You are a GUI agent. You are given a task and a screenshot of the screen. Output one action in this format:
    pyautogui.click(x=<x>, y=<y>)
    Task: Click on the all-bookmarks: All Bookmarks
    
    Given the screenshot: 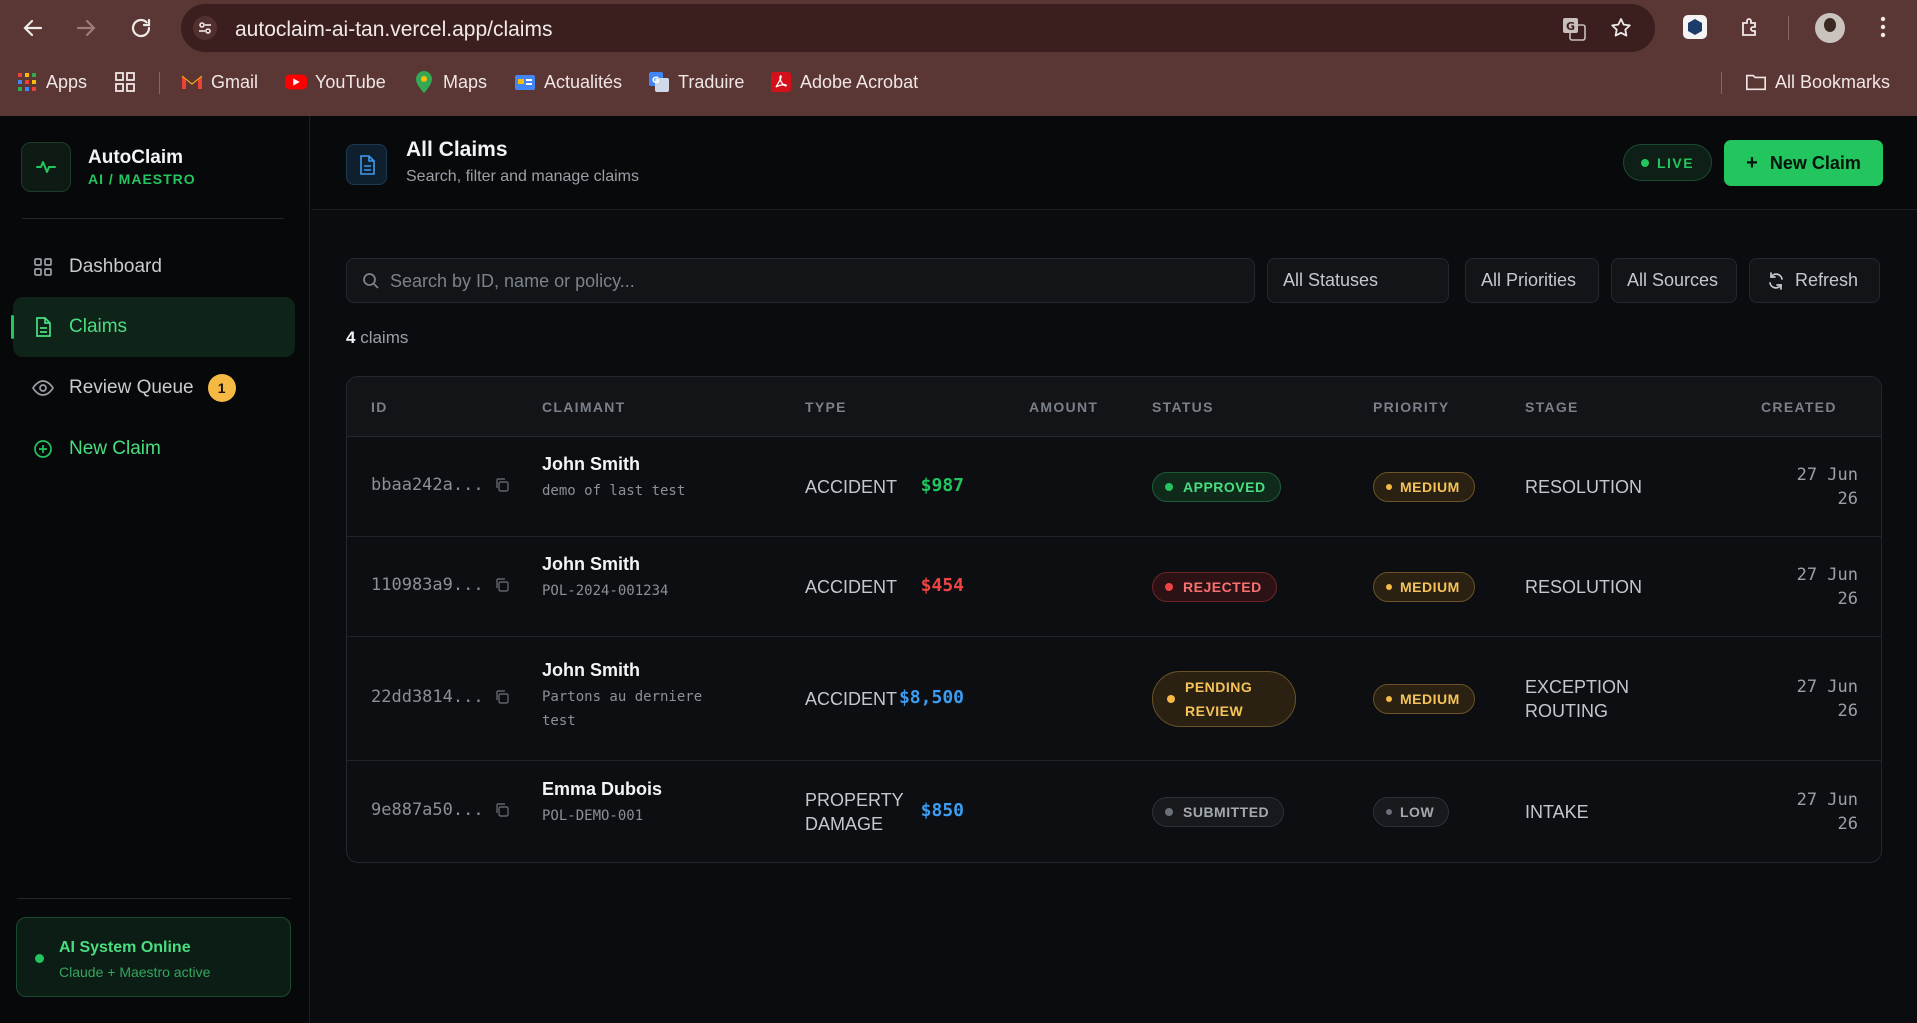 What is the action you would take?
    pyautogui.click(x=1817, y=82)
    